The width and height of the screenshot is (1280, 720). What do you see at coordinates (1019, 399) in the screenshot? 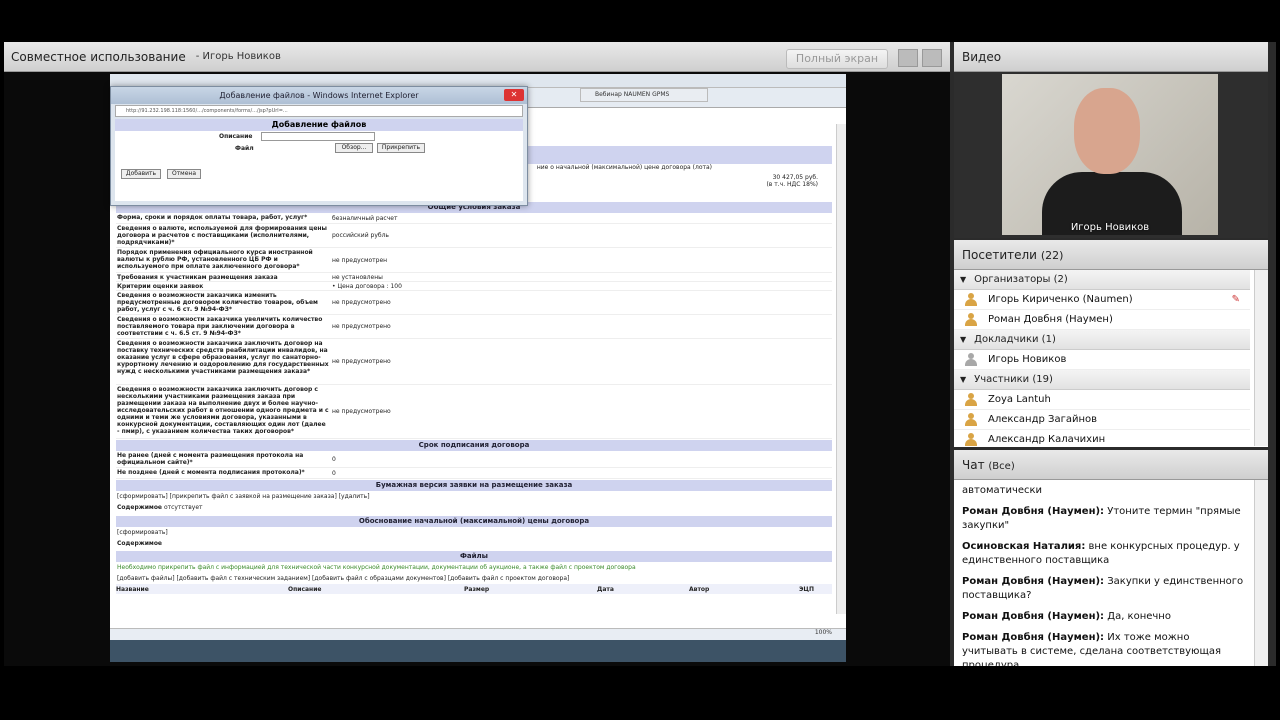
I see `user-name: Zoya Lantuh` at bounding box center [1019, 399].